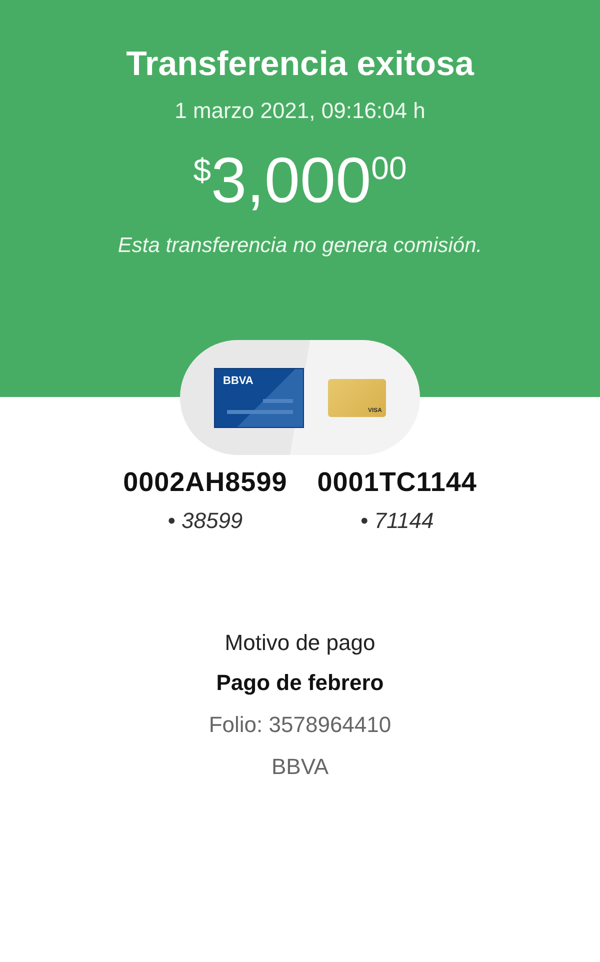 Image resolution: width=600 pixels, height=962 pixels. What do you see at coordinates (259, 398) in the screenshot?
I see `bank-card-icon: BBVA` at bounding box center [259, 398].